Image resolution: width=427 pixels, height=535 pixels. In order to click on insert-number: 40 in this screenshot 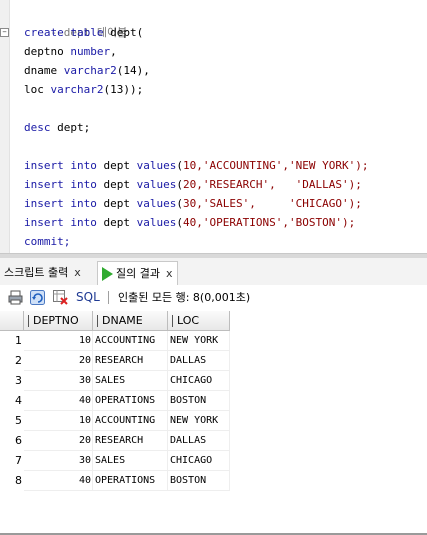, I will do `click(190, 222)`.